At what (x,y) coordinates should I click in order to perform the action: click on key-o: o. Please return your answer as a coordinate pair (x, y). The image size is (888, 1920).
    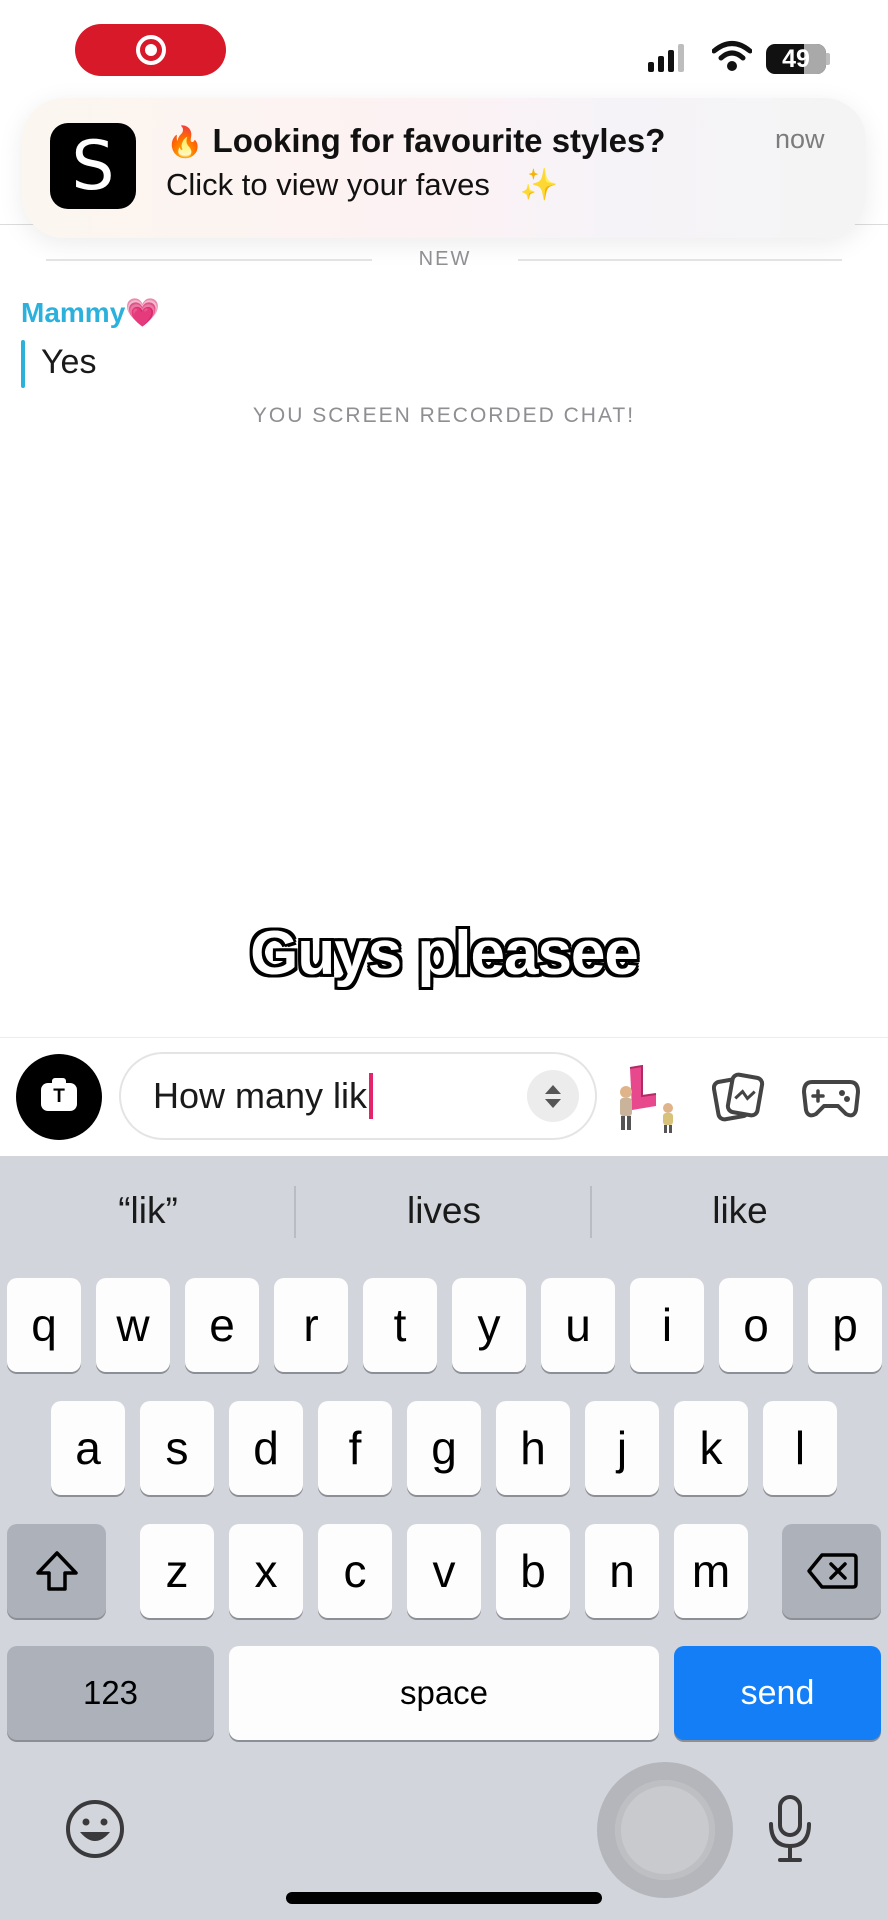
    Looking at the image, I should click on (756, 1325).